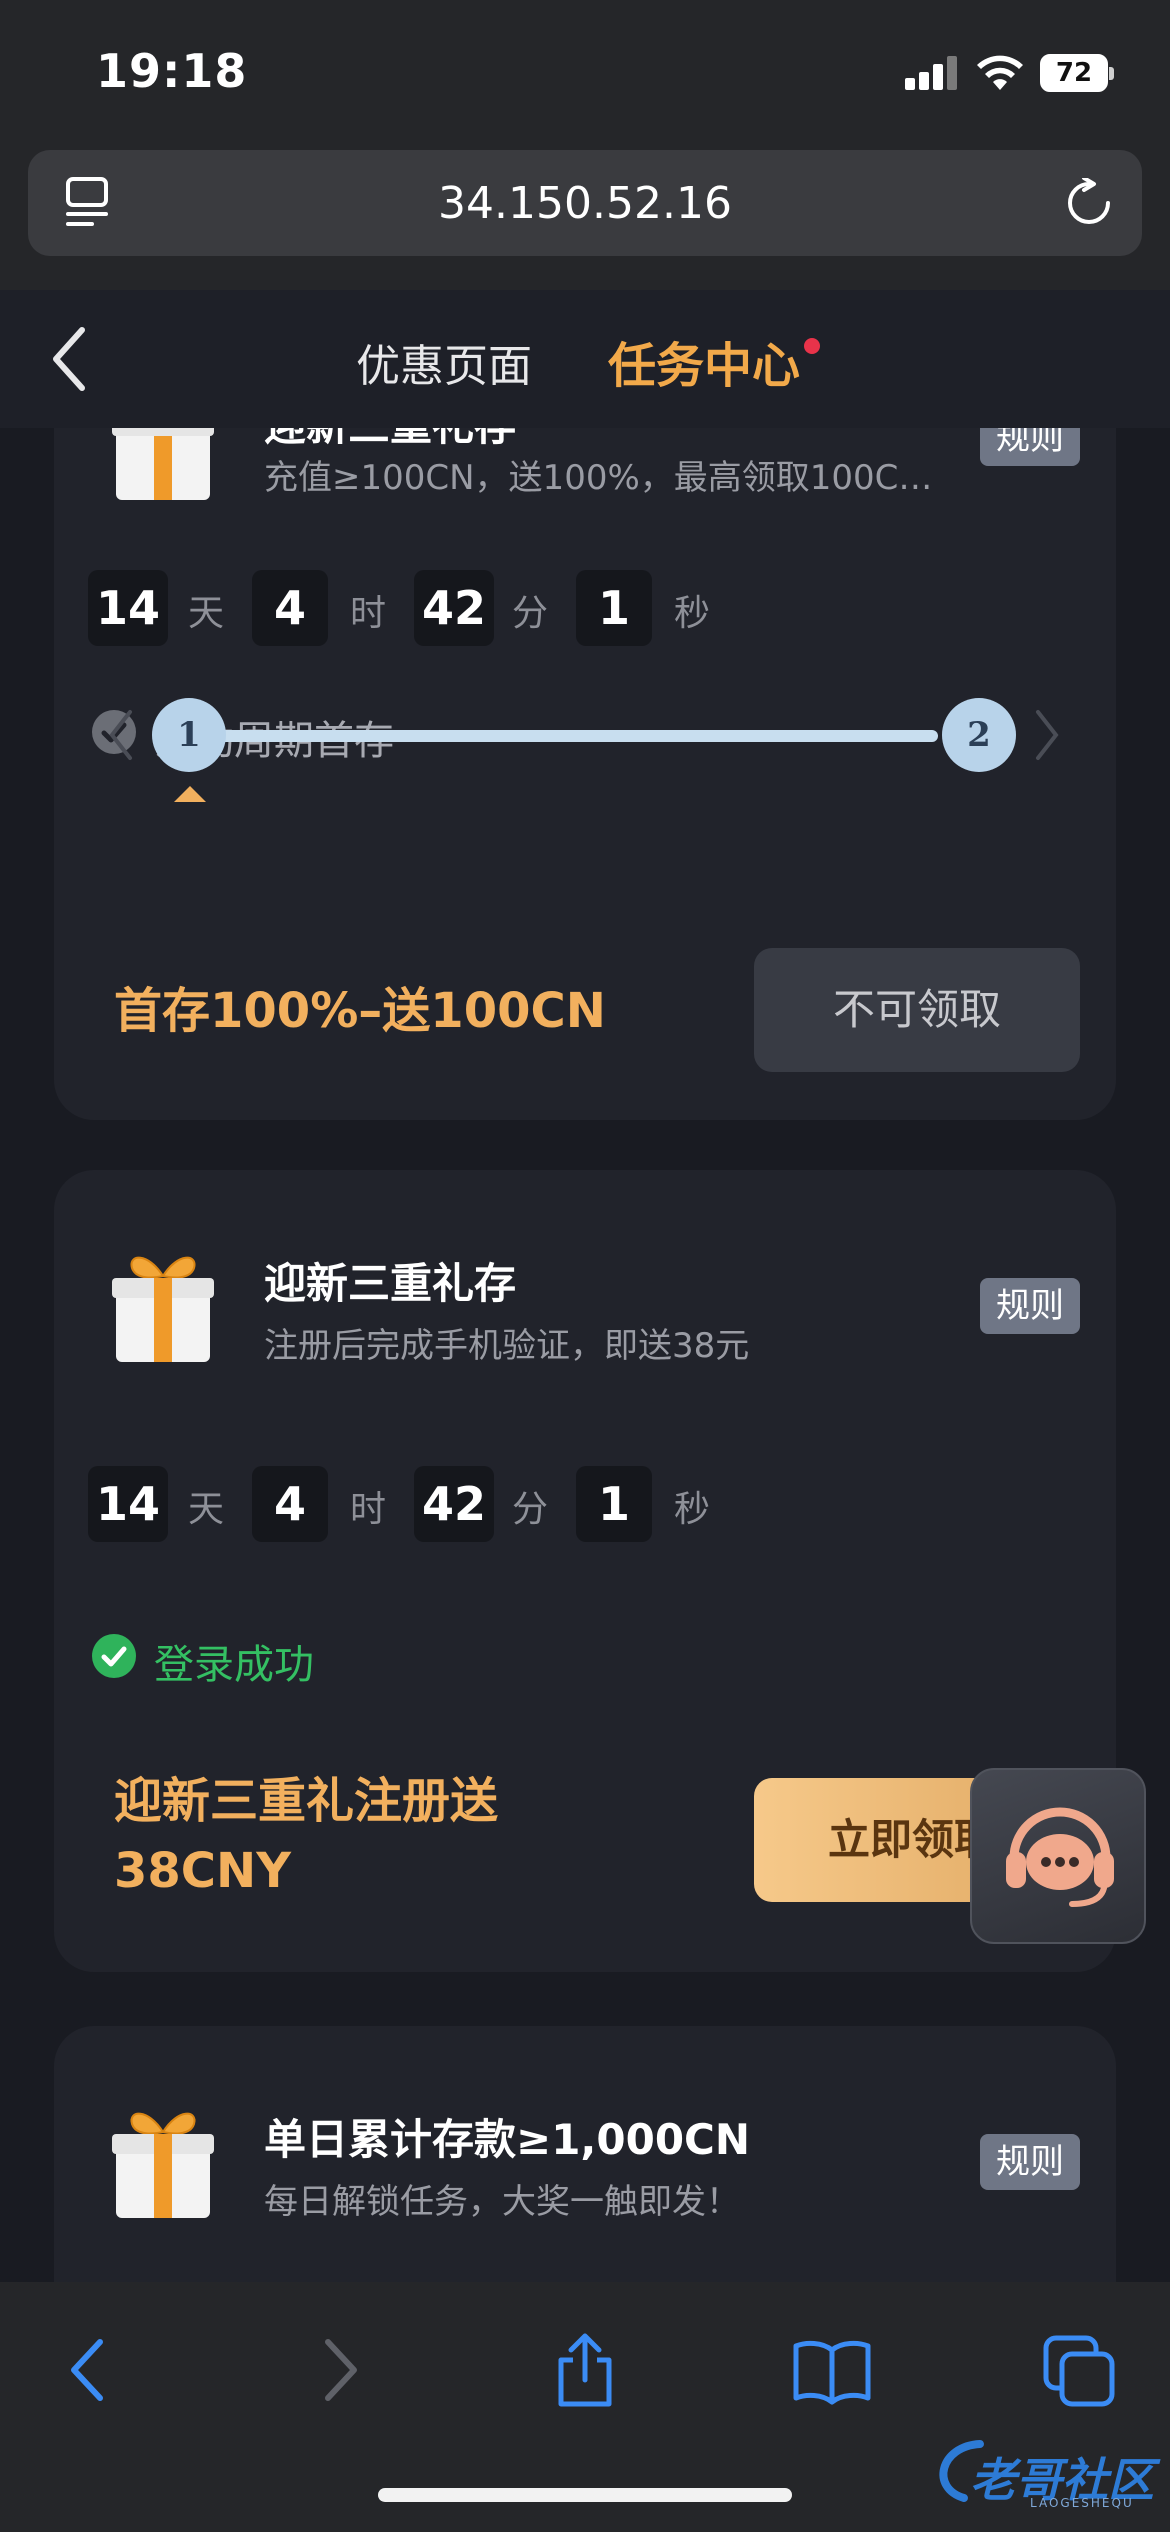 Image resolution: width=1170 pixels, height=2532 pixels. I want to click on url-text: 34.150.52.16, so click(585, 203).